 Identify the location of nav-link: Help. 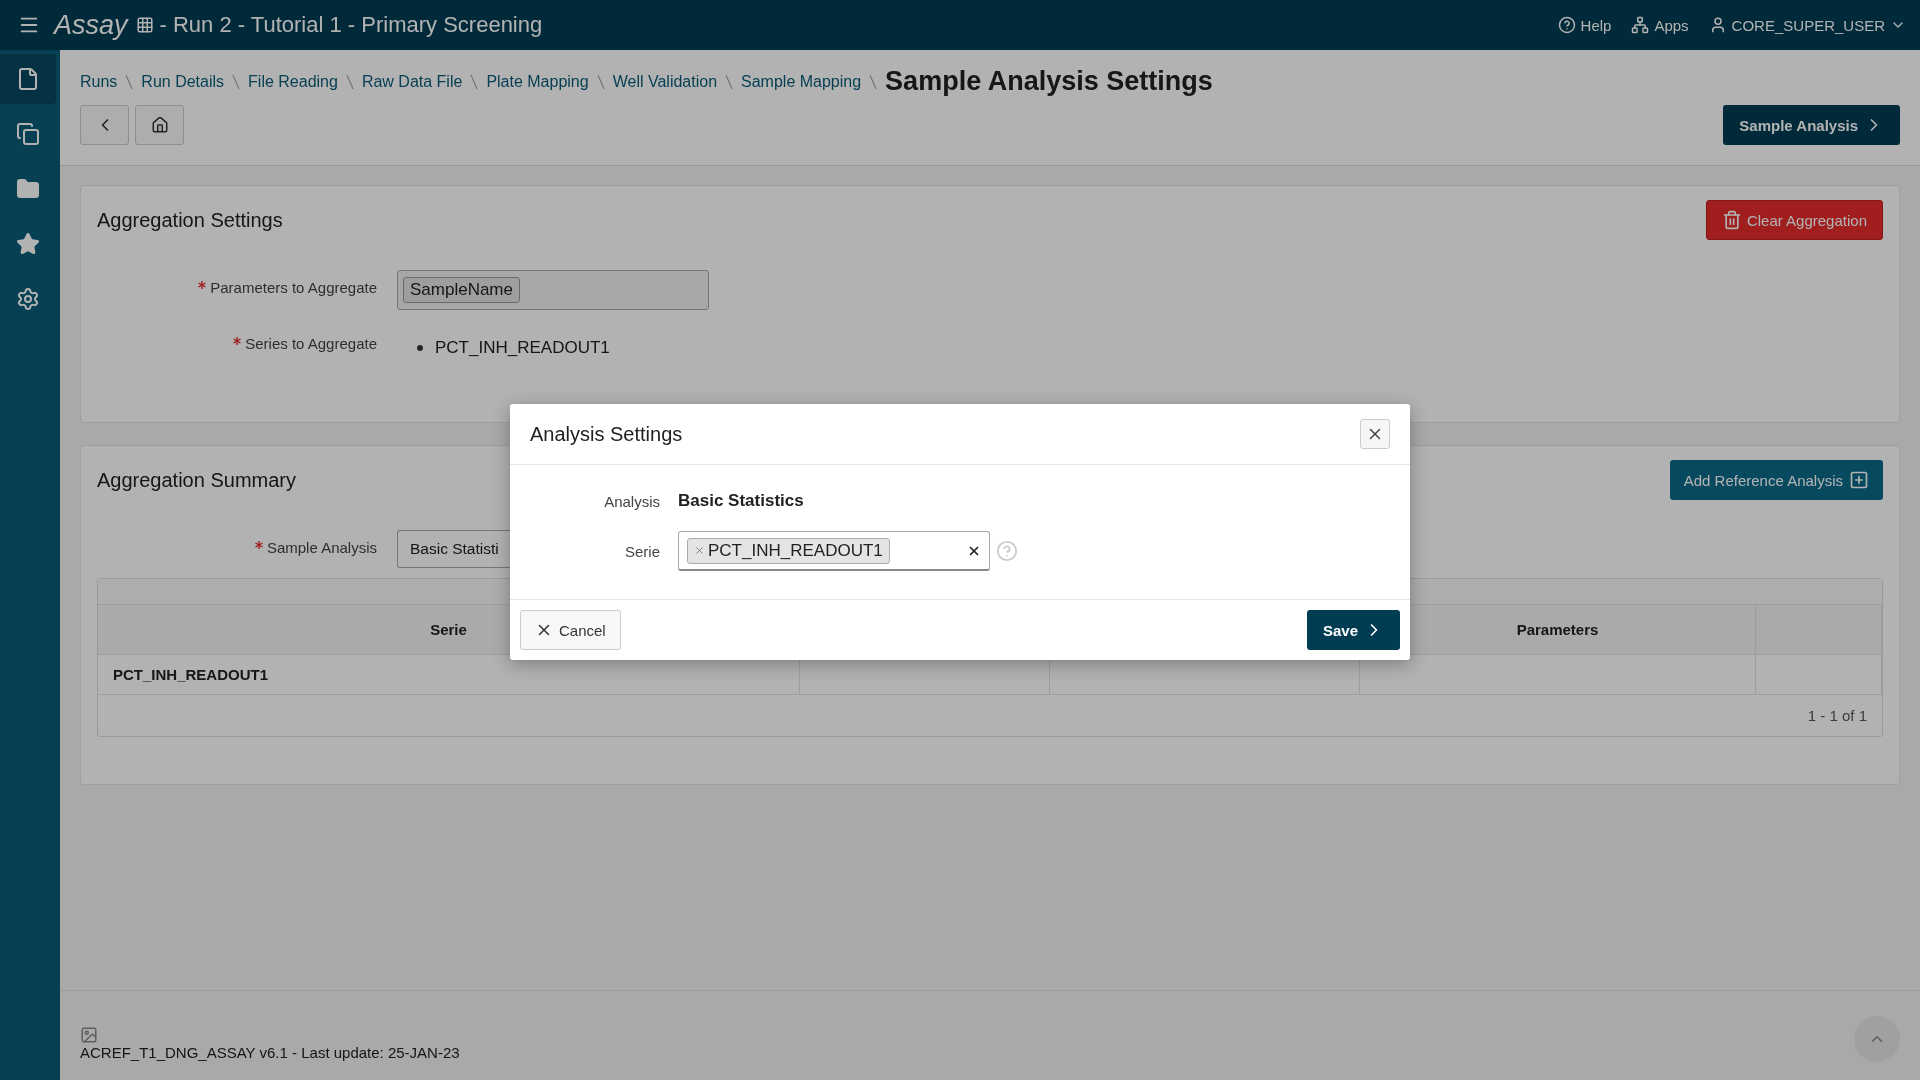
(1584, 25).